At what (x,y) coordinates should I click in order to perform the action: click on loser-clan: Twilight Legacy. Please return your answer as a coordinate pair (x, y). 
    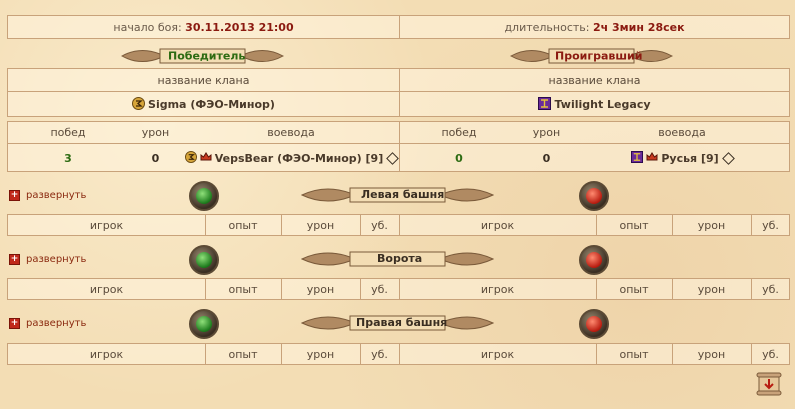
    Looking at the image, I should click on (594, 104).